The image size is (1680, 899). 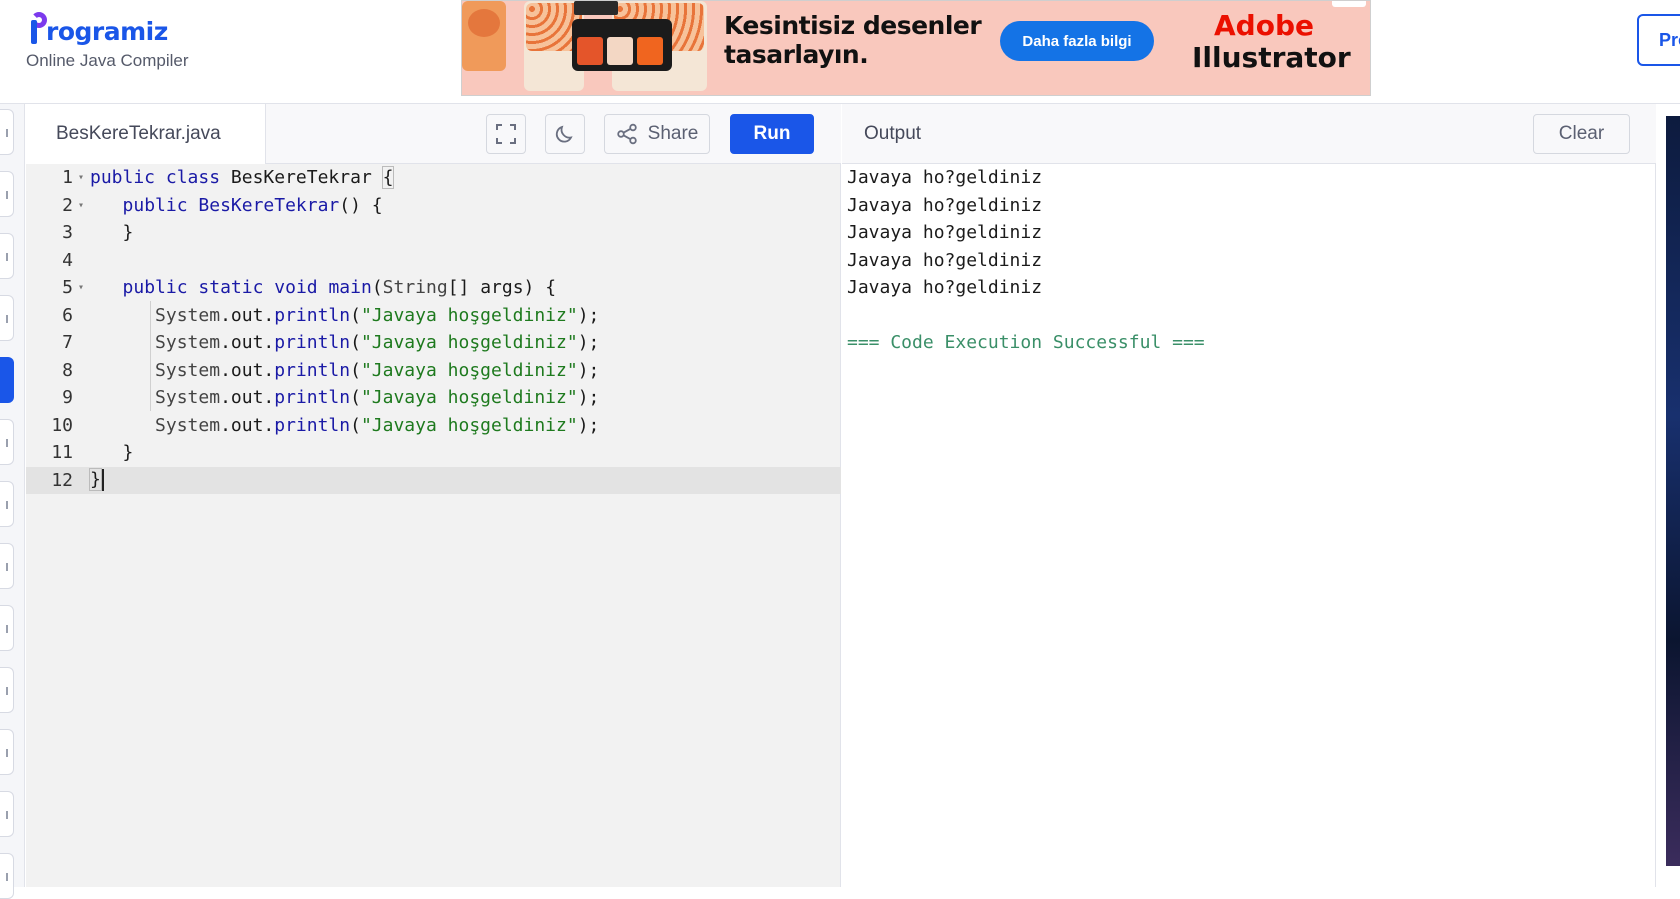 What do you see at coordinates (1673, 491) in the screenshot?
I see `side-ad-image` at bounding box center [1673, 491].